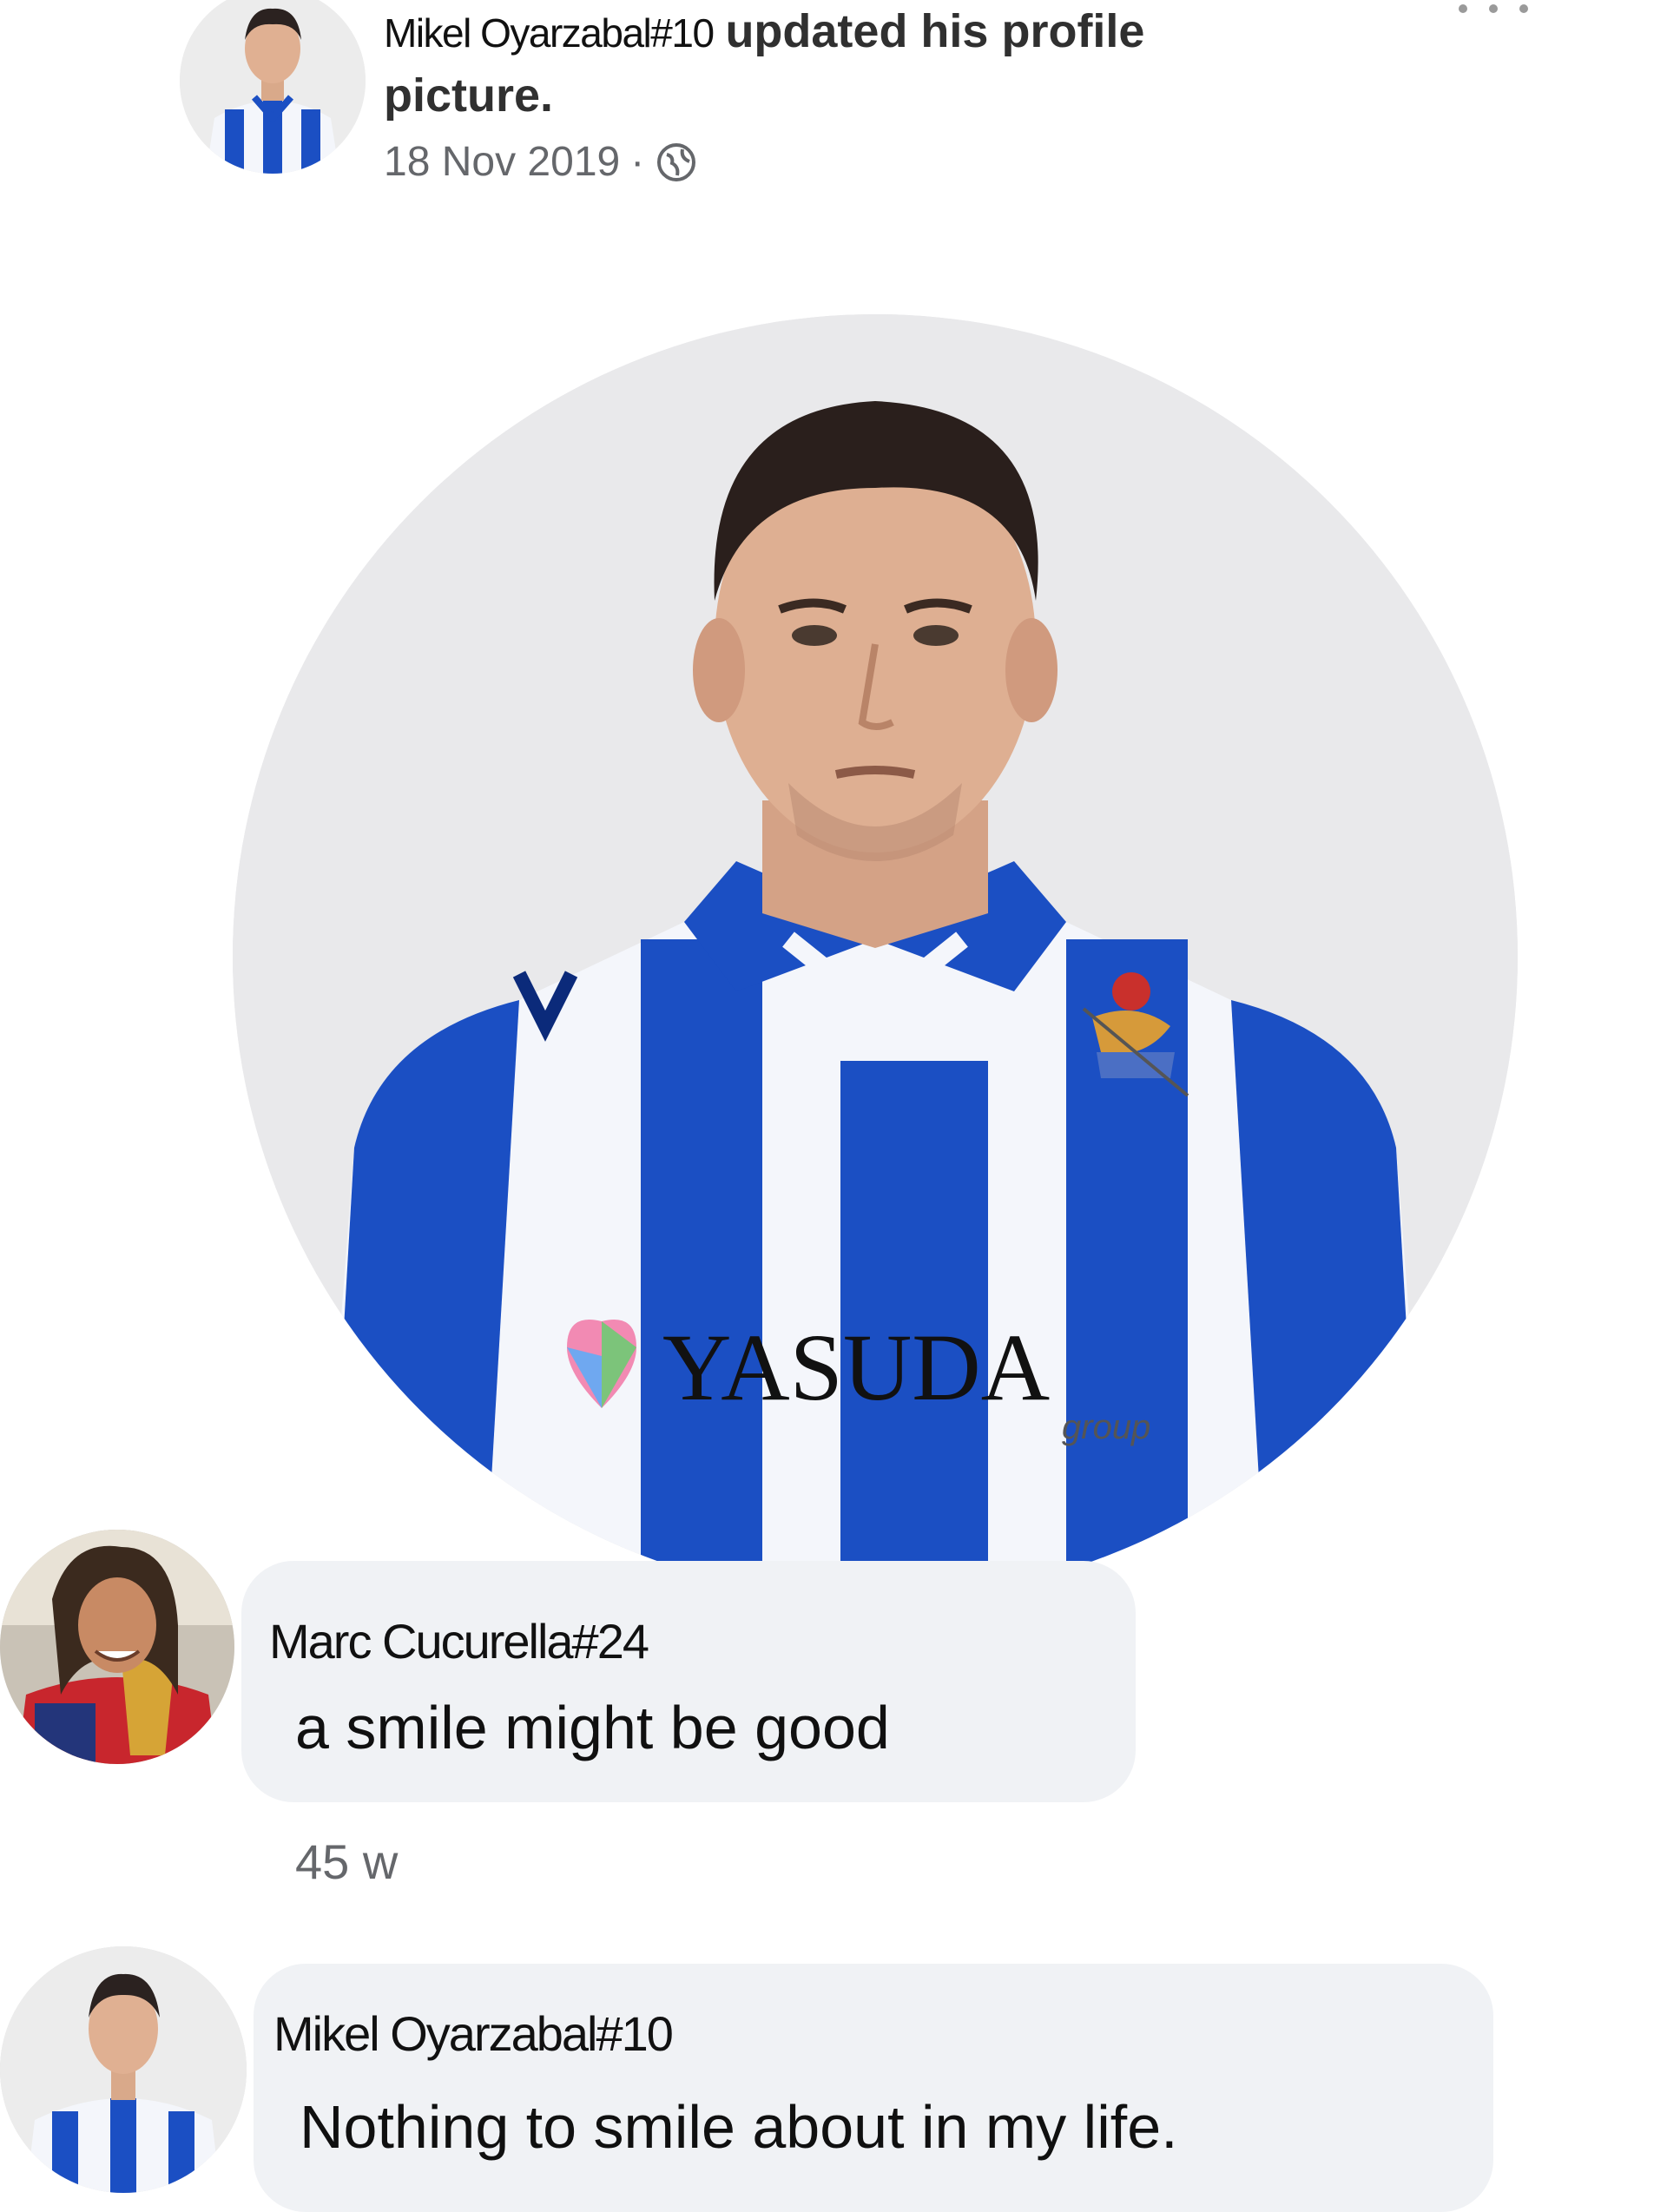  Describe the element at coordinates (856, 1367) in the screenshot. I see `shirt-sponsor: YASUDA` at that location.